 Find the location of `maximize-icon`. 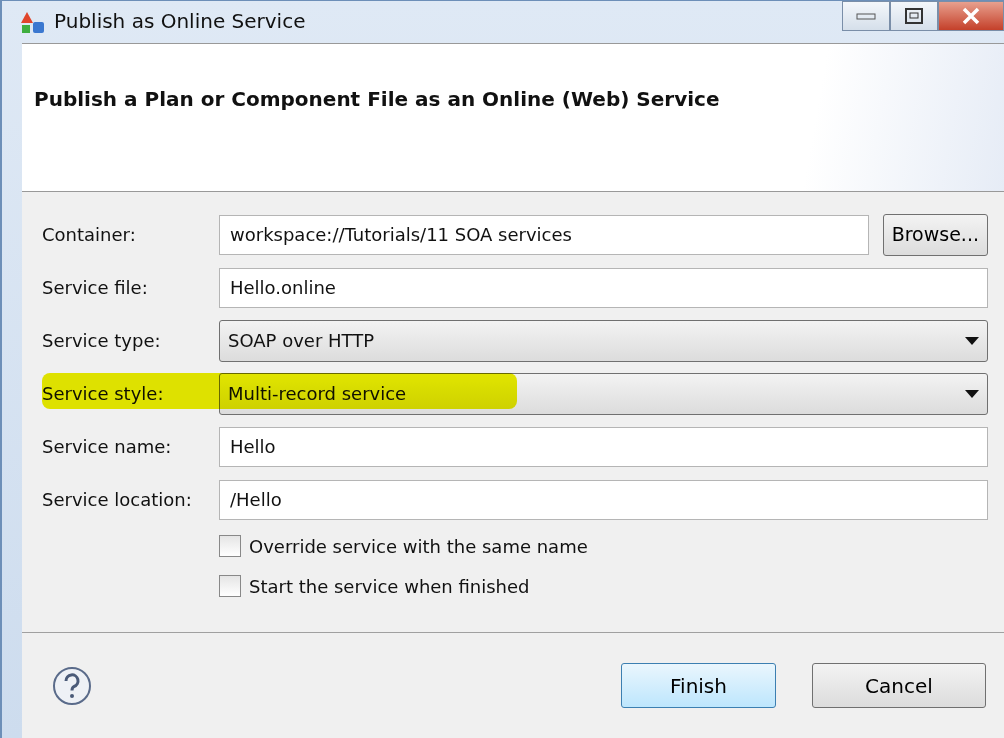

maximize-icon is located at coordinates (914, 16).